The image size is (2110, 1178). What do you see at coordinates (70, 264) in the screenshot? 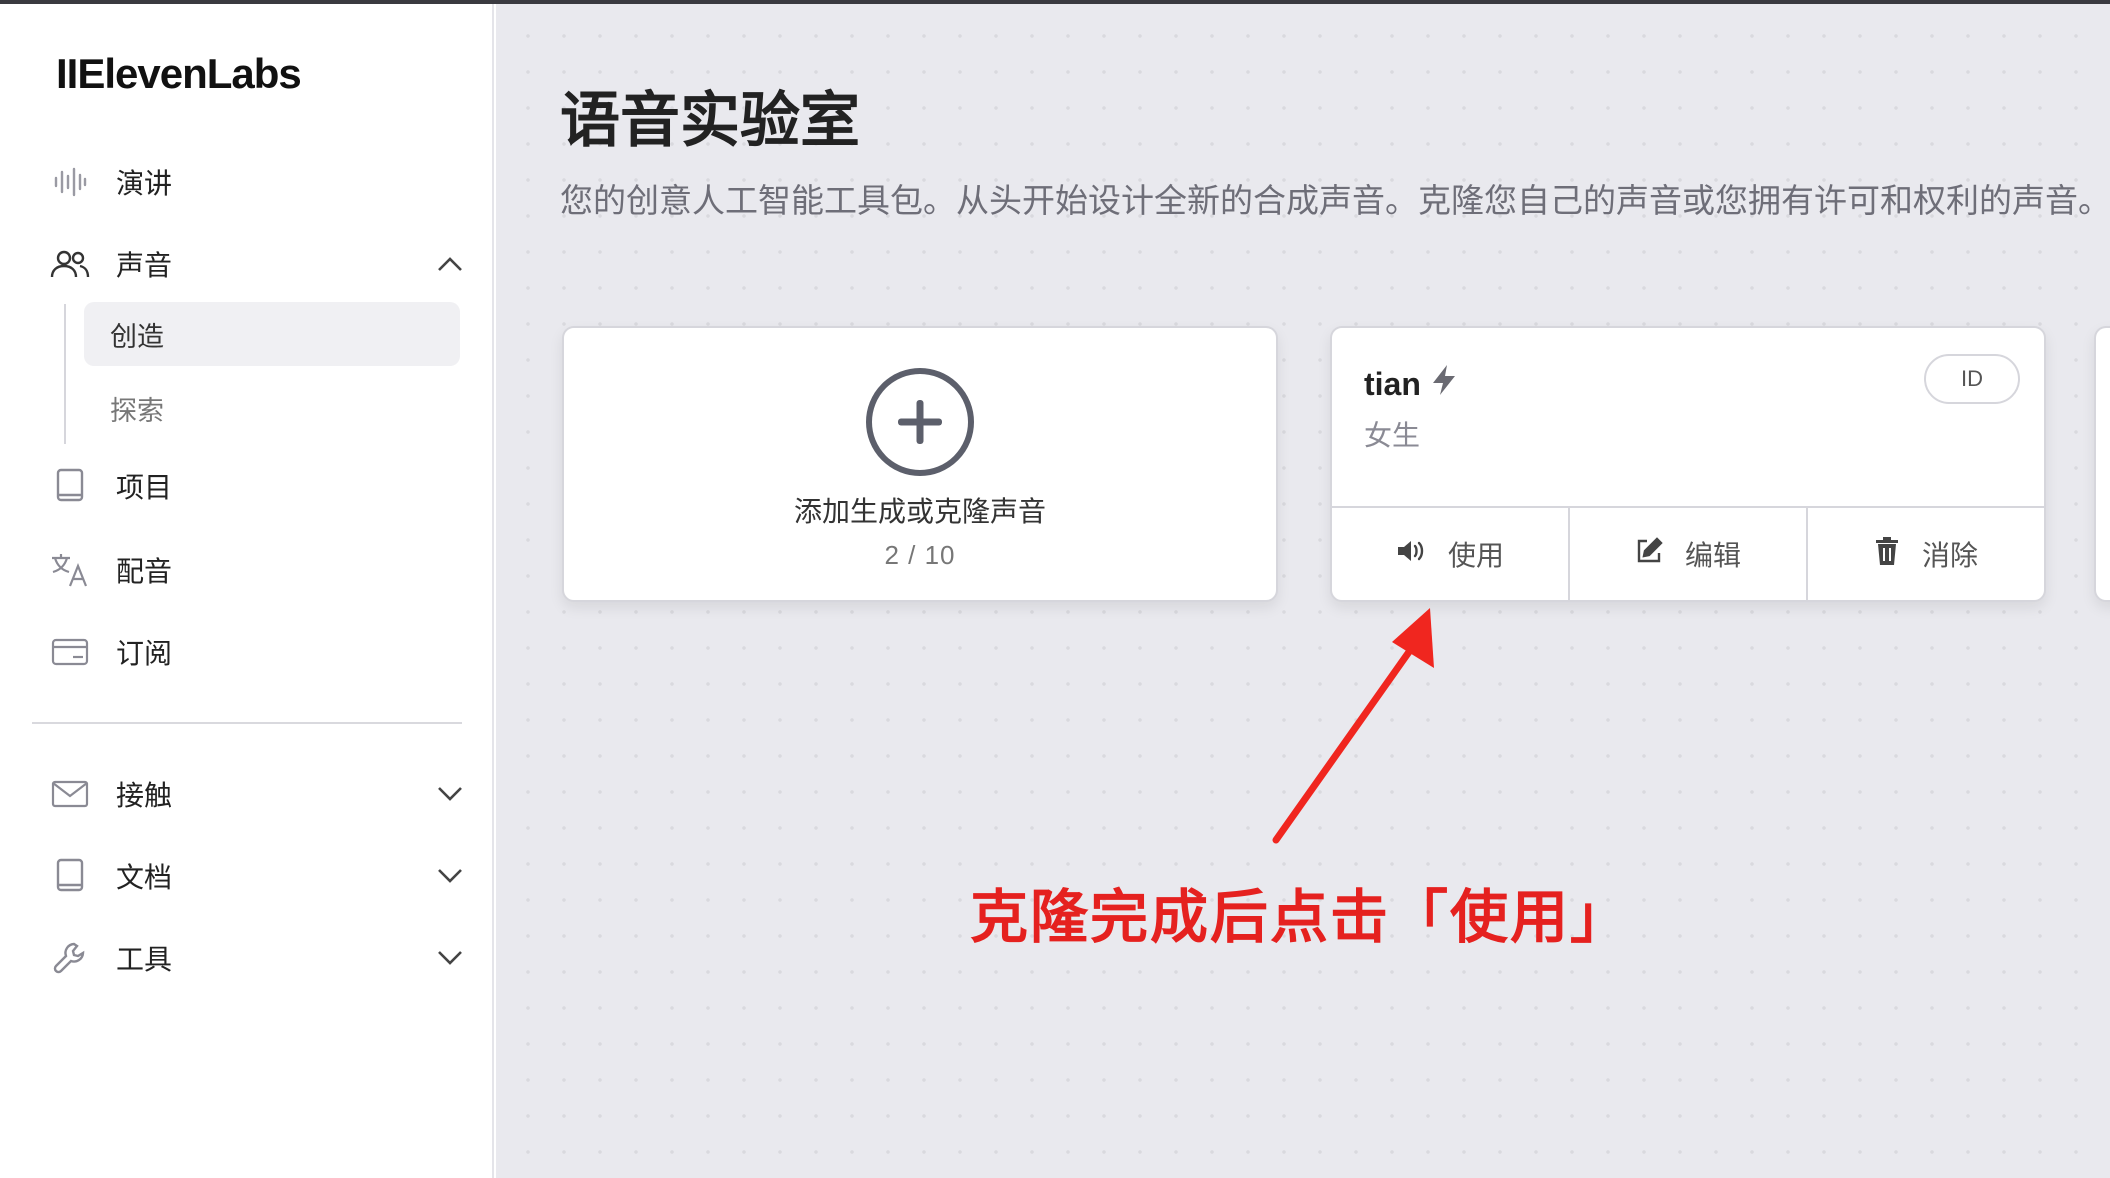
I see `users-icon` at bounding box center [70, 264].